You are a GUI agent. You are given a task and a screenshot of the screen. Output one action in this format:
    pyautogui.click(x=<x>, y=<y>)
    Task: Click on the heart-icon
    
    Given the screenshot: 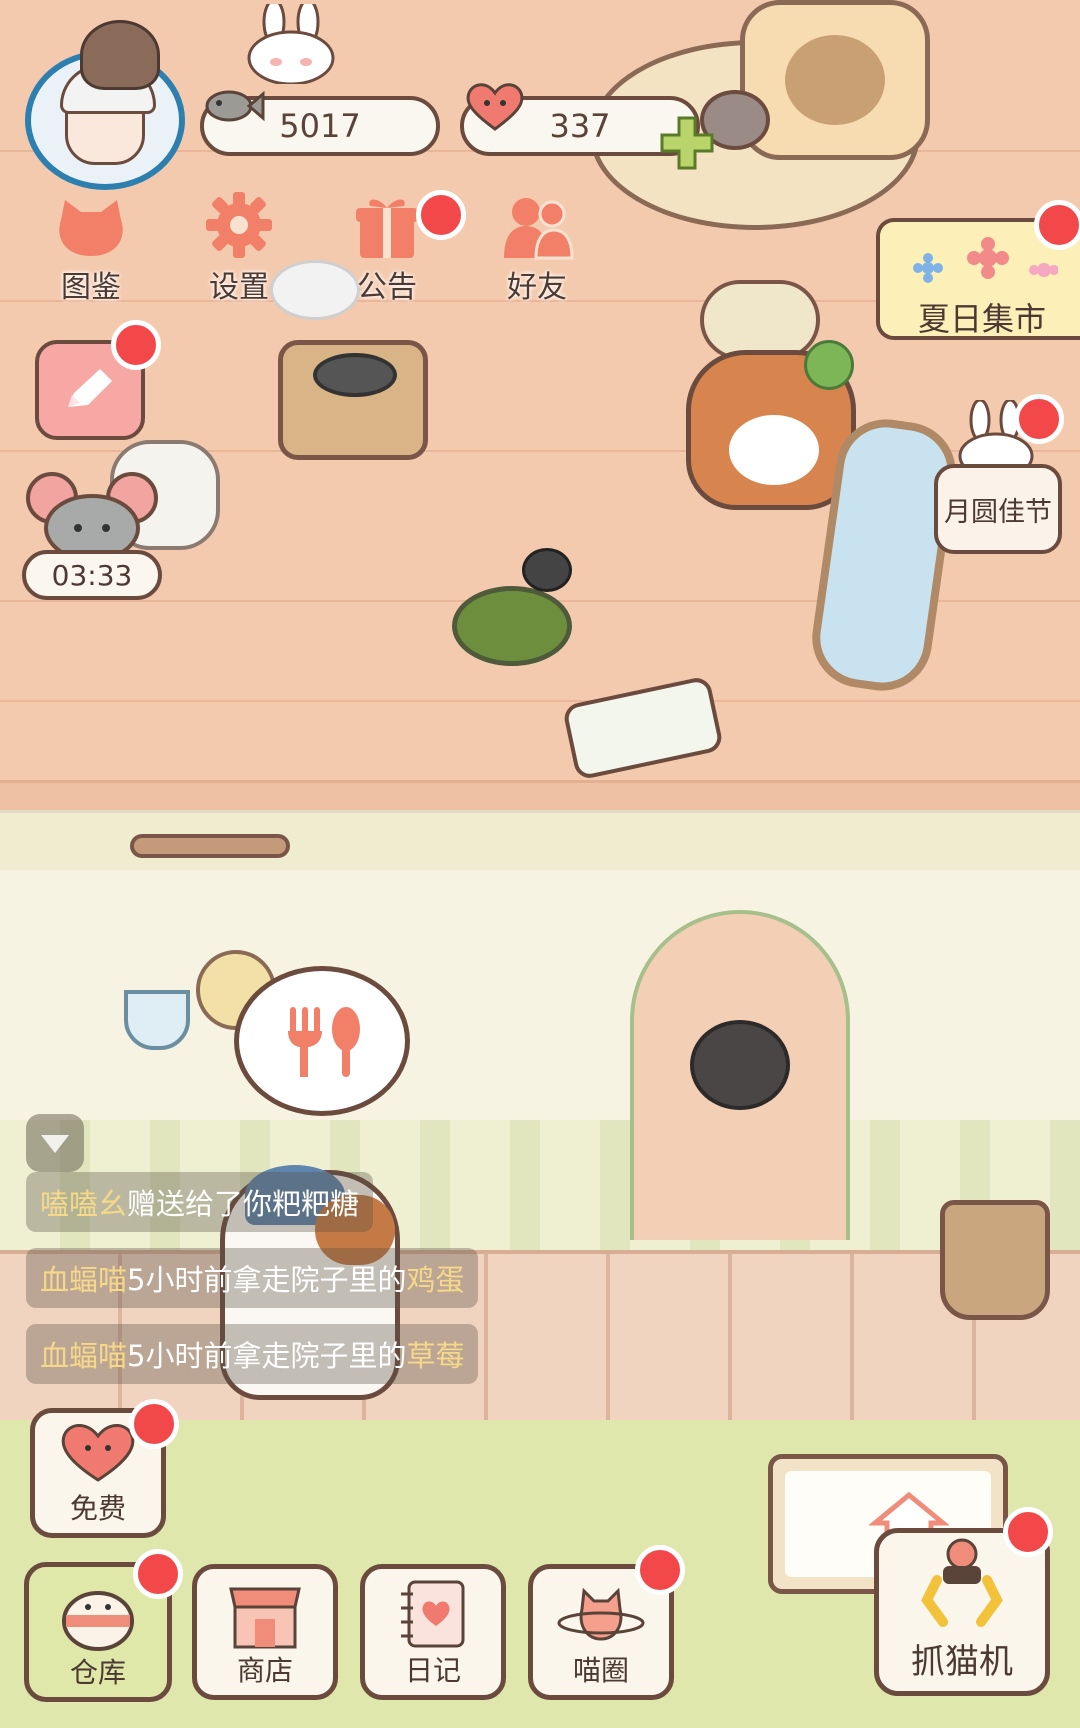 What is the action you would take?
    pyautogui.click(x=495, y=106)
    